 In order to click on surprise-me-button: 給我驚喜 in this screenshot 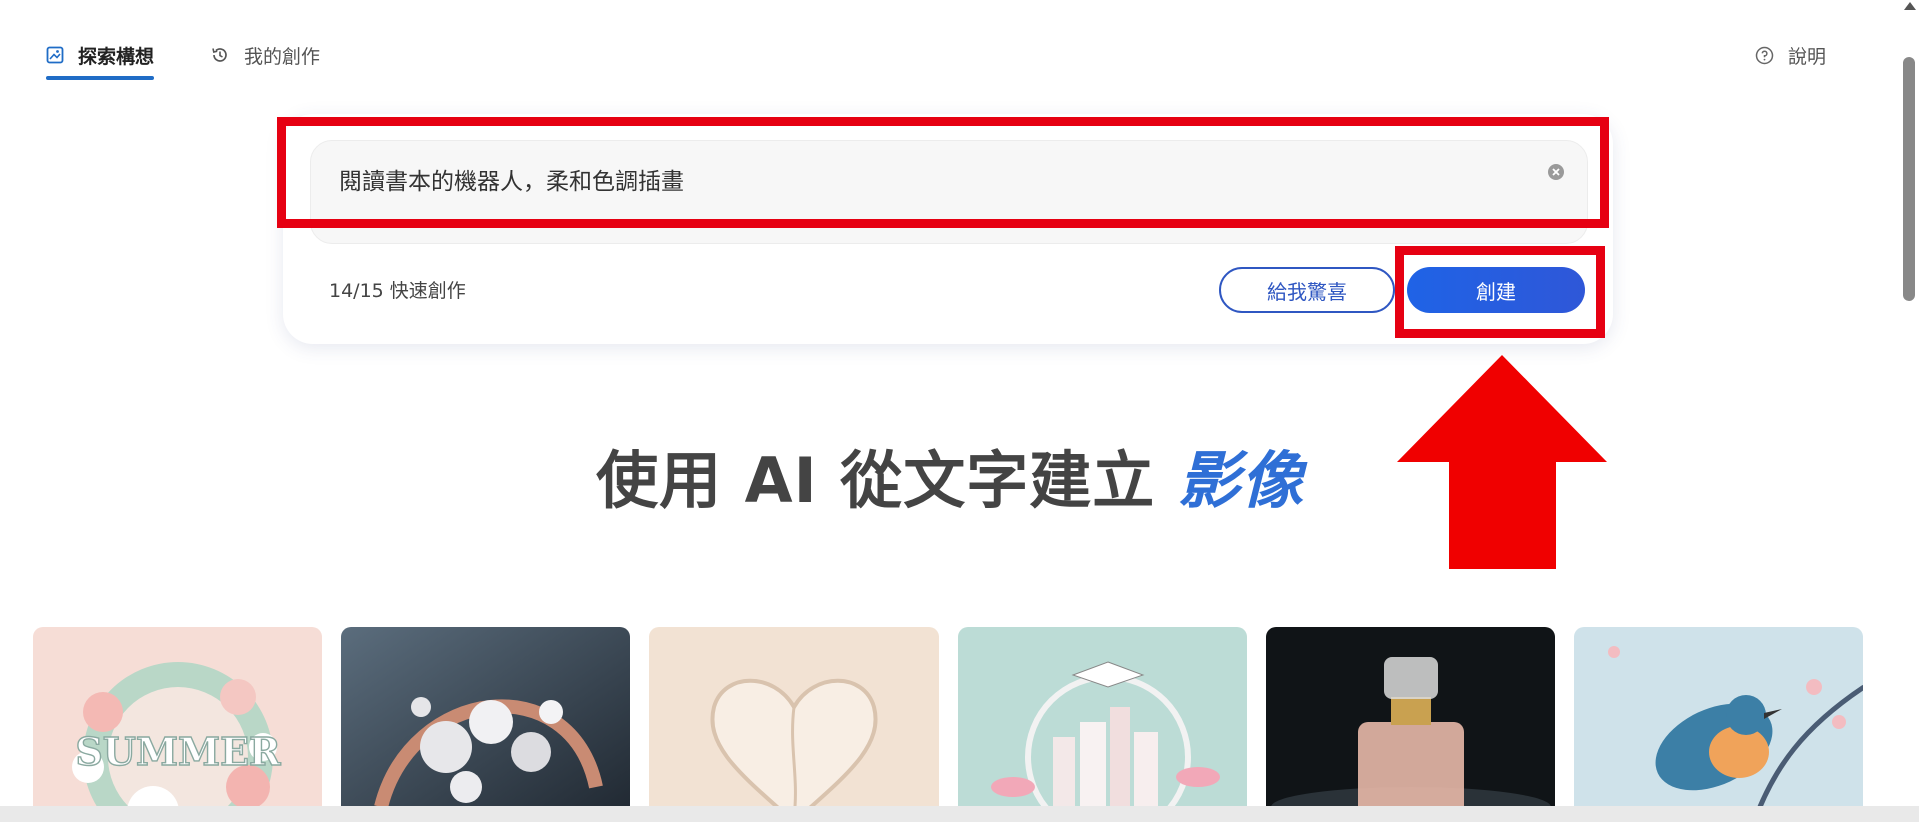, I will do `click(1307, 290)`.